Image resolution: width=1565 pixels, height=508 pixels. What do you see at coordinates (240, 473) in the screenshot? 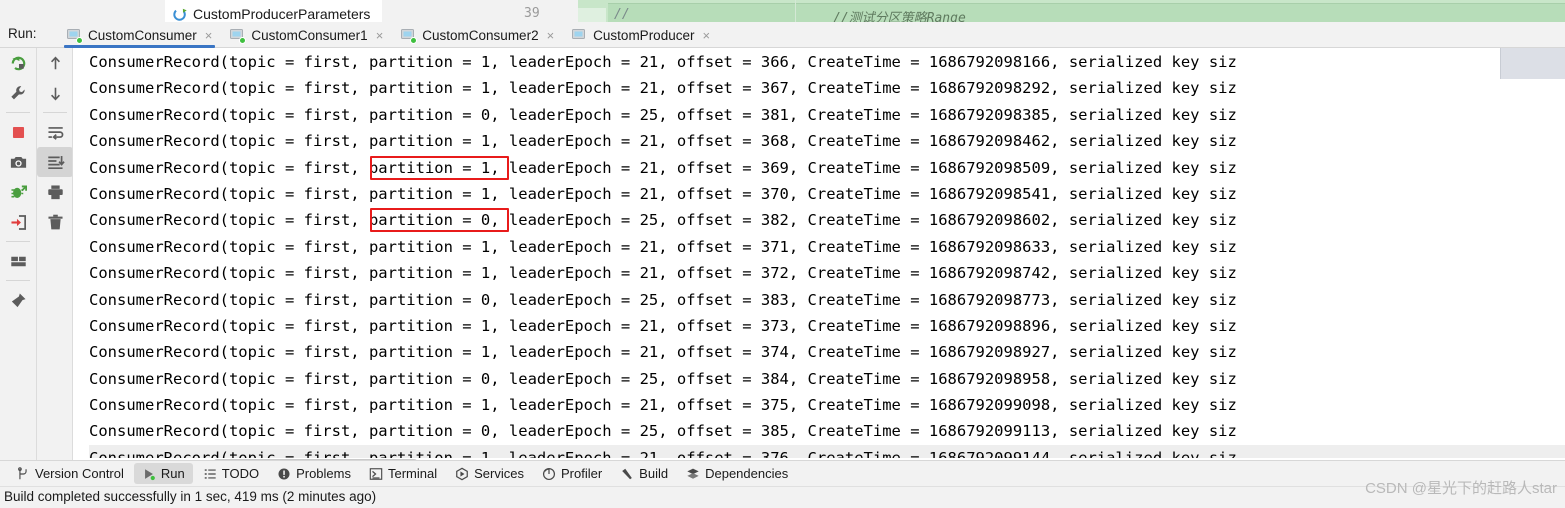
I see `tool-window-label: TODO` at bounding box center [240, 473].